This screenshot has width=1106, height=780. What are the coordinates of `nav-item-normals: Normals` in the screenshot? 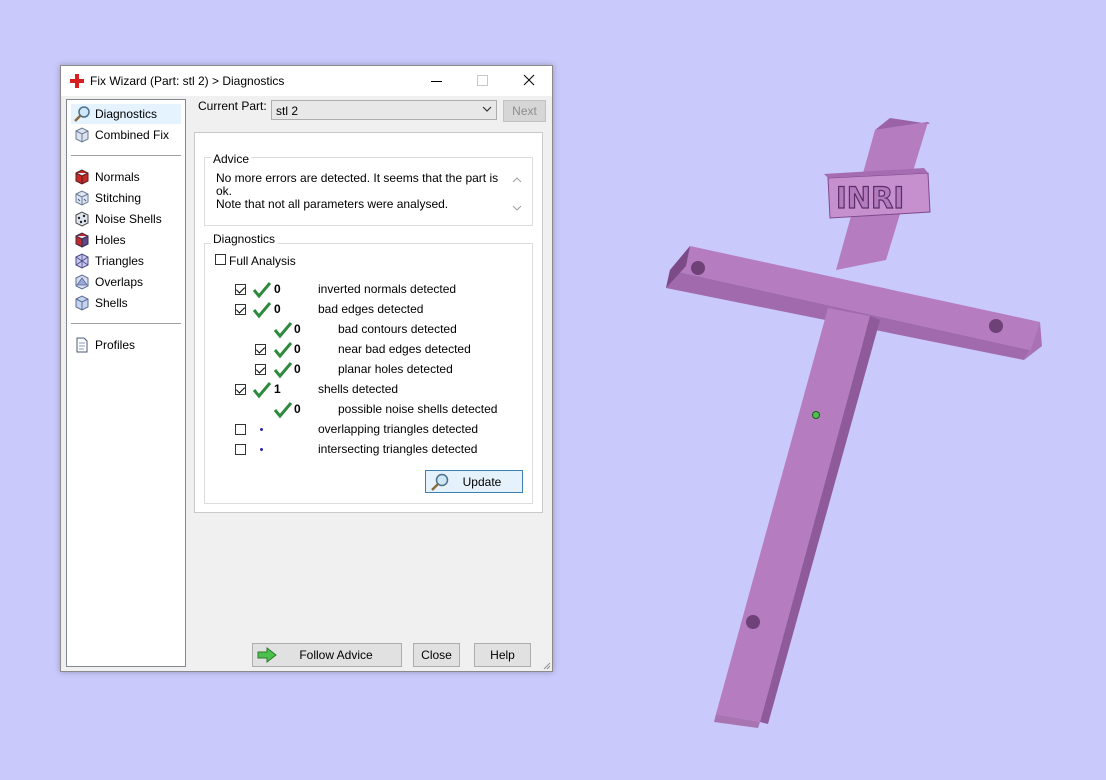 It's located at (126, 177).